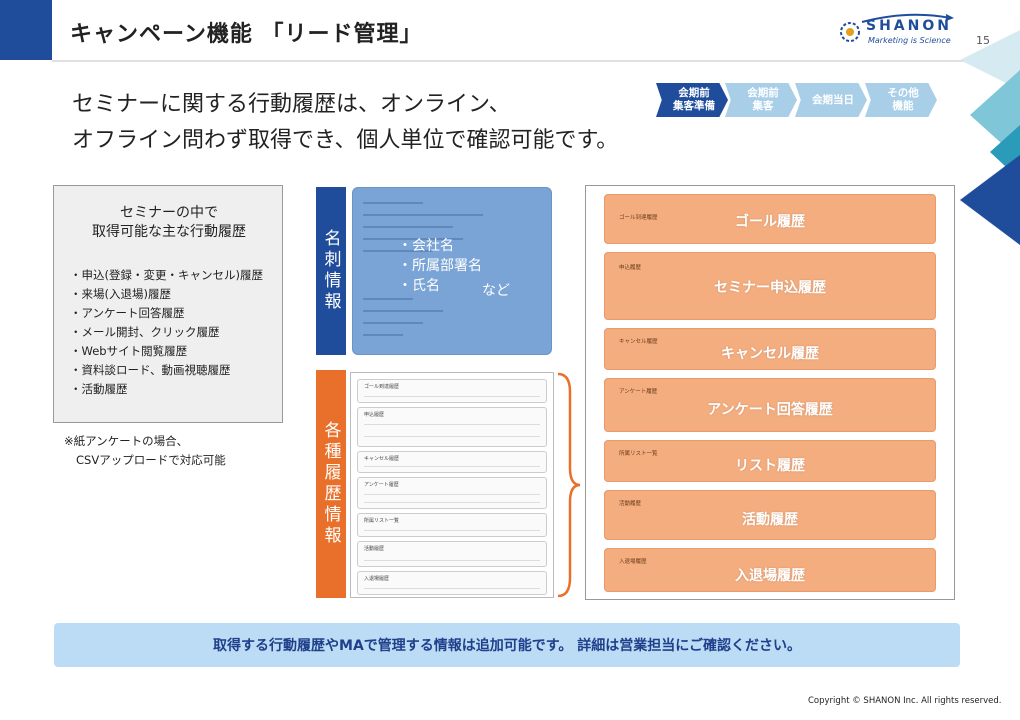 This screenshot has width=1020, height=720. I want to click on history-thumb: アンケート履歴, so click(452, 493).